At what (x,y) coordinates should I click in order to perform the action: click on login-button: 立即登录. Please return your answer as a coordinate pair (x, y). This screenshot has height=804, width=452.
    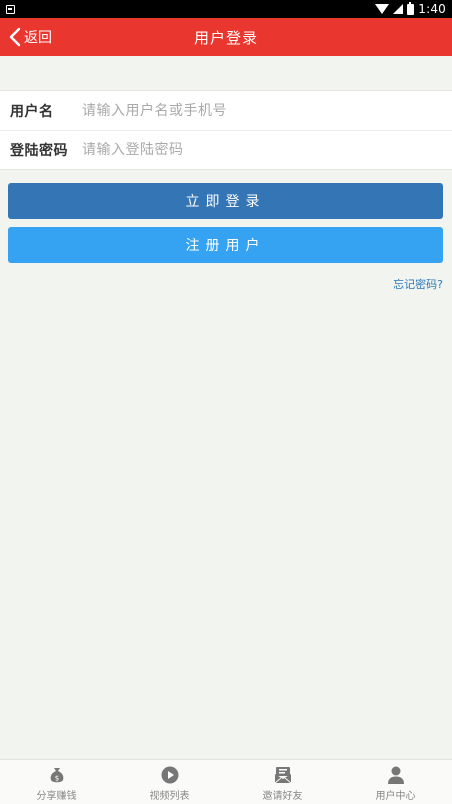
    Looking at the image, I should click on (225, 201).